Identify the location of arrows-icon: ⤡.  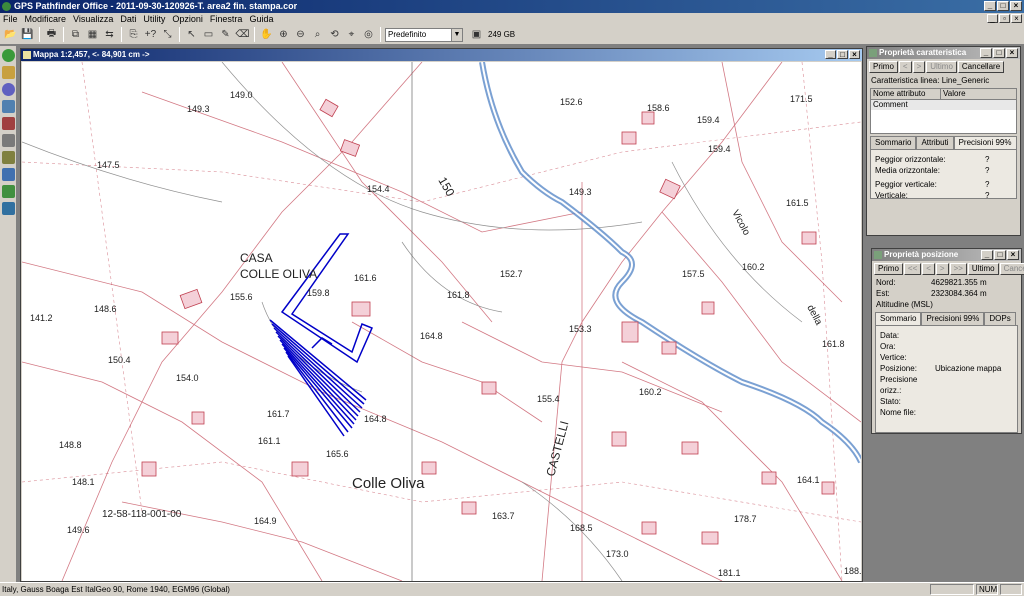
(167, 34).